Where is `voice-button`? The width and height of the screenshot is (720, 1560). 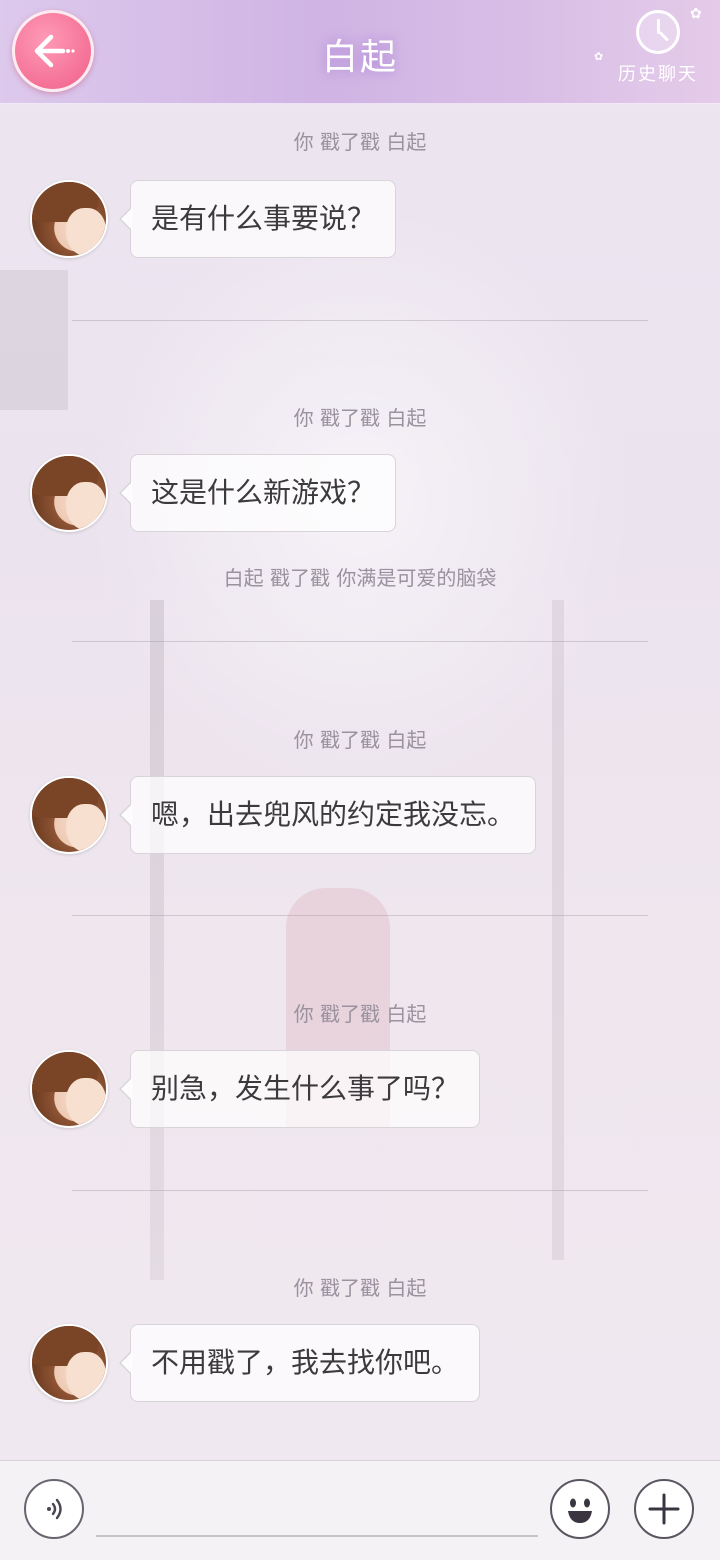 voice-button is located at coordinates (54, 1509).